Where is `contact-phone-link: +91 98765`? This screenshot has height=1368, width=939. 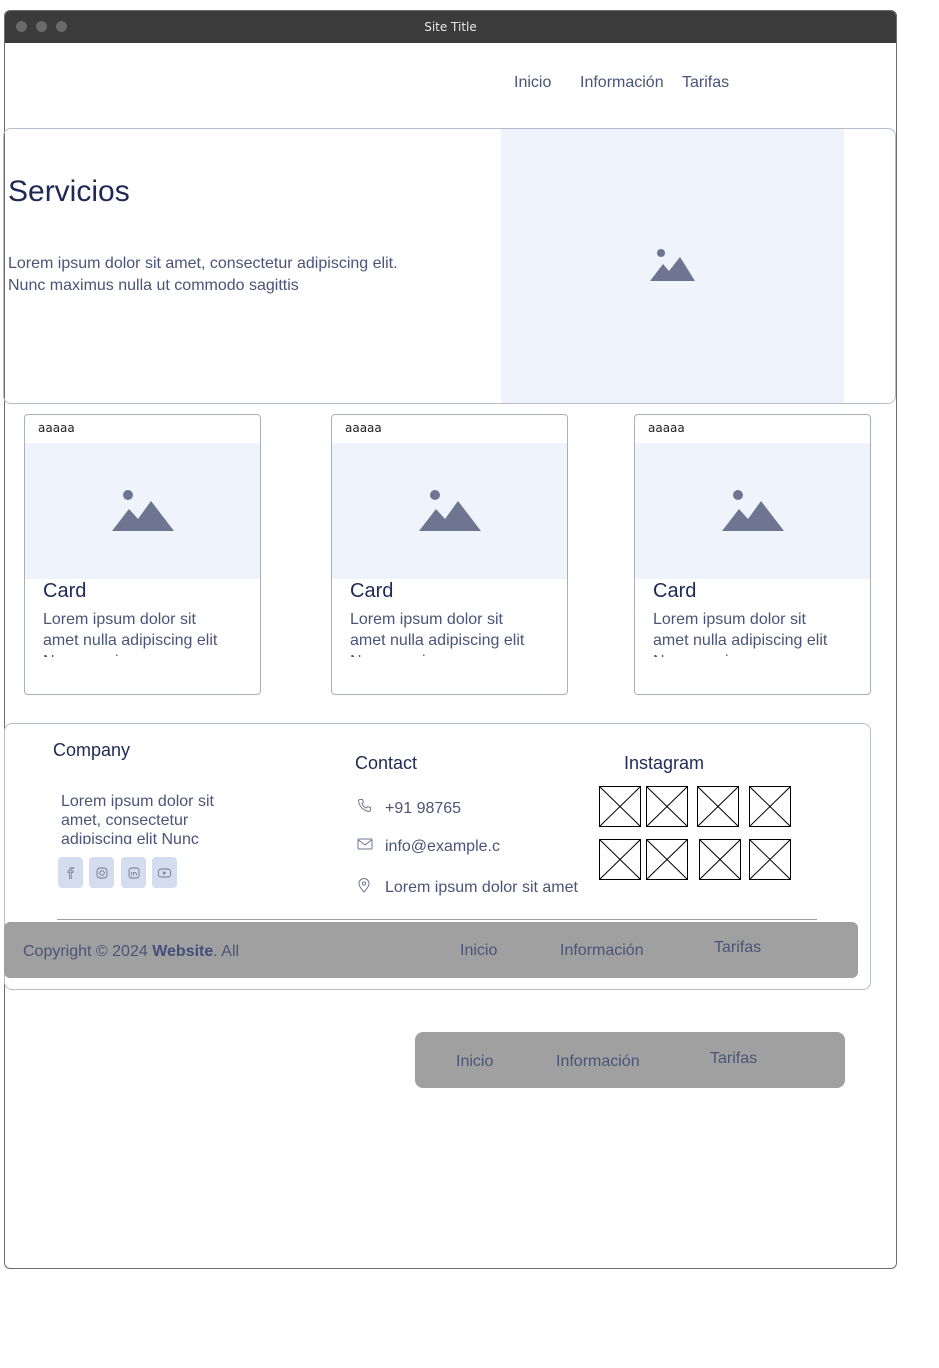 contact-phone-link: +91 98765 is located at coordinates (423, 810).